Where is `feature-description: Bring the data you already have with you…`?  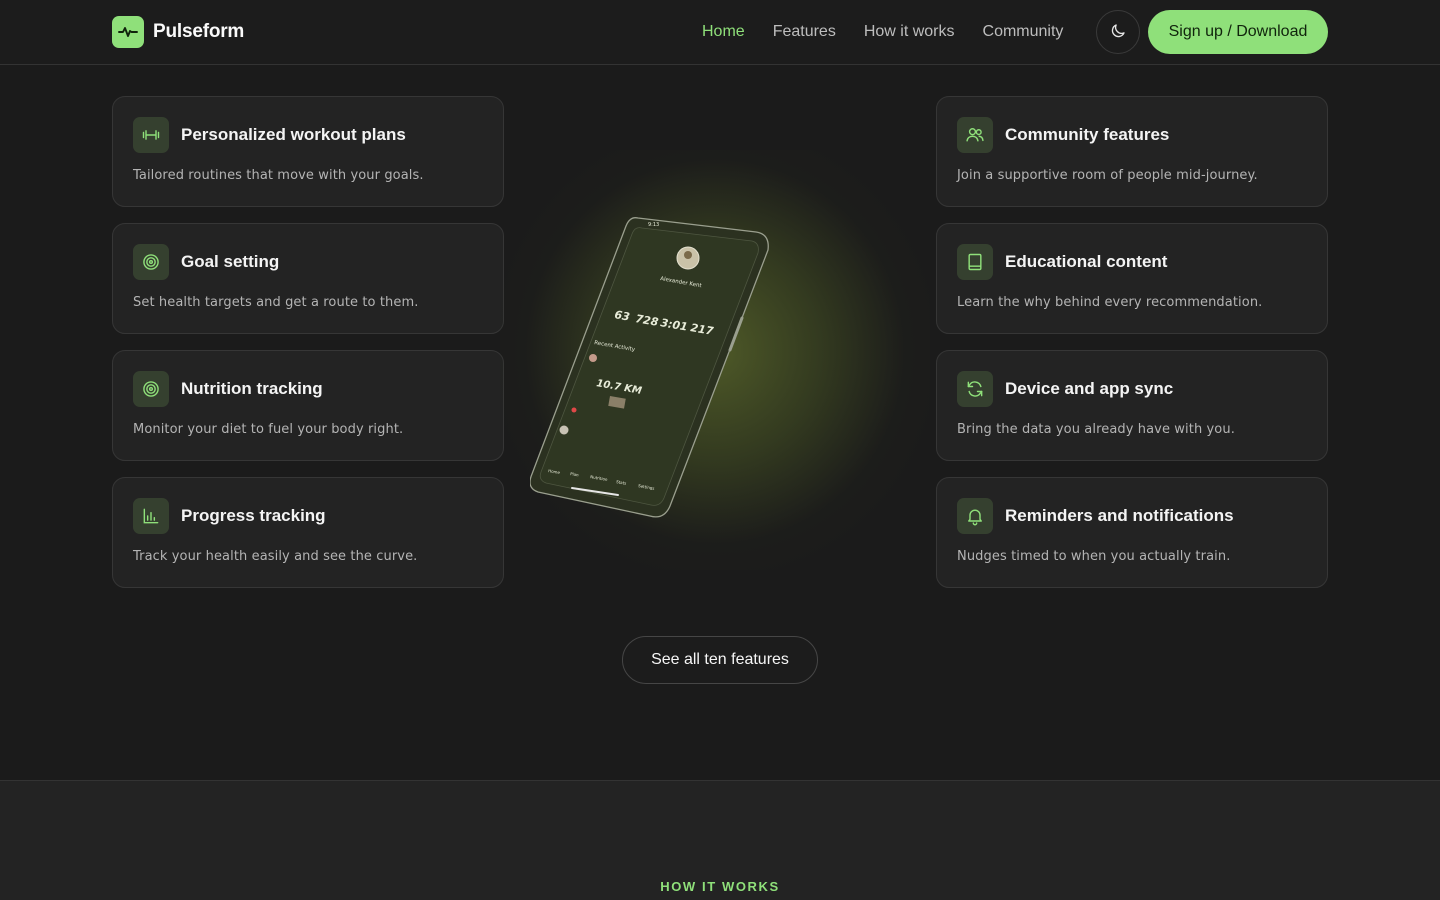 feature-description: Bring the data you already have with you… is located at coordinates (1096, 429).